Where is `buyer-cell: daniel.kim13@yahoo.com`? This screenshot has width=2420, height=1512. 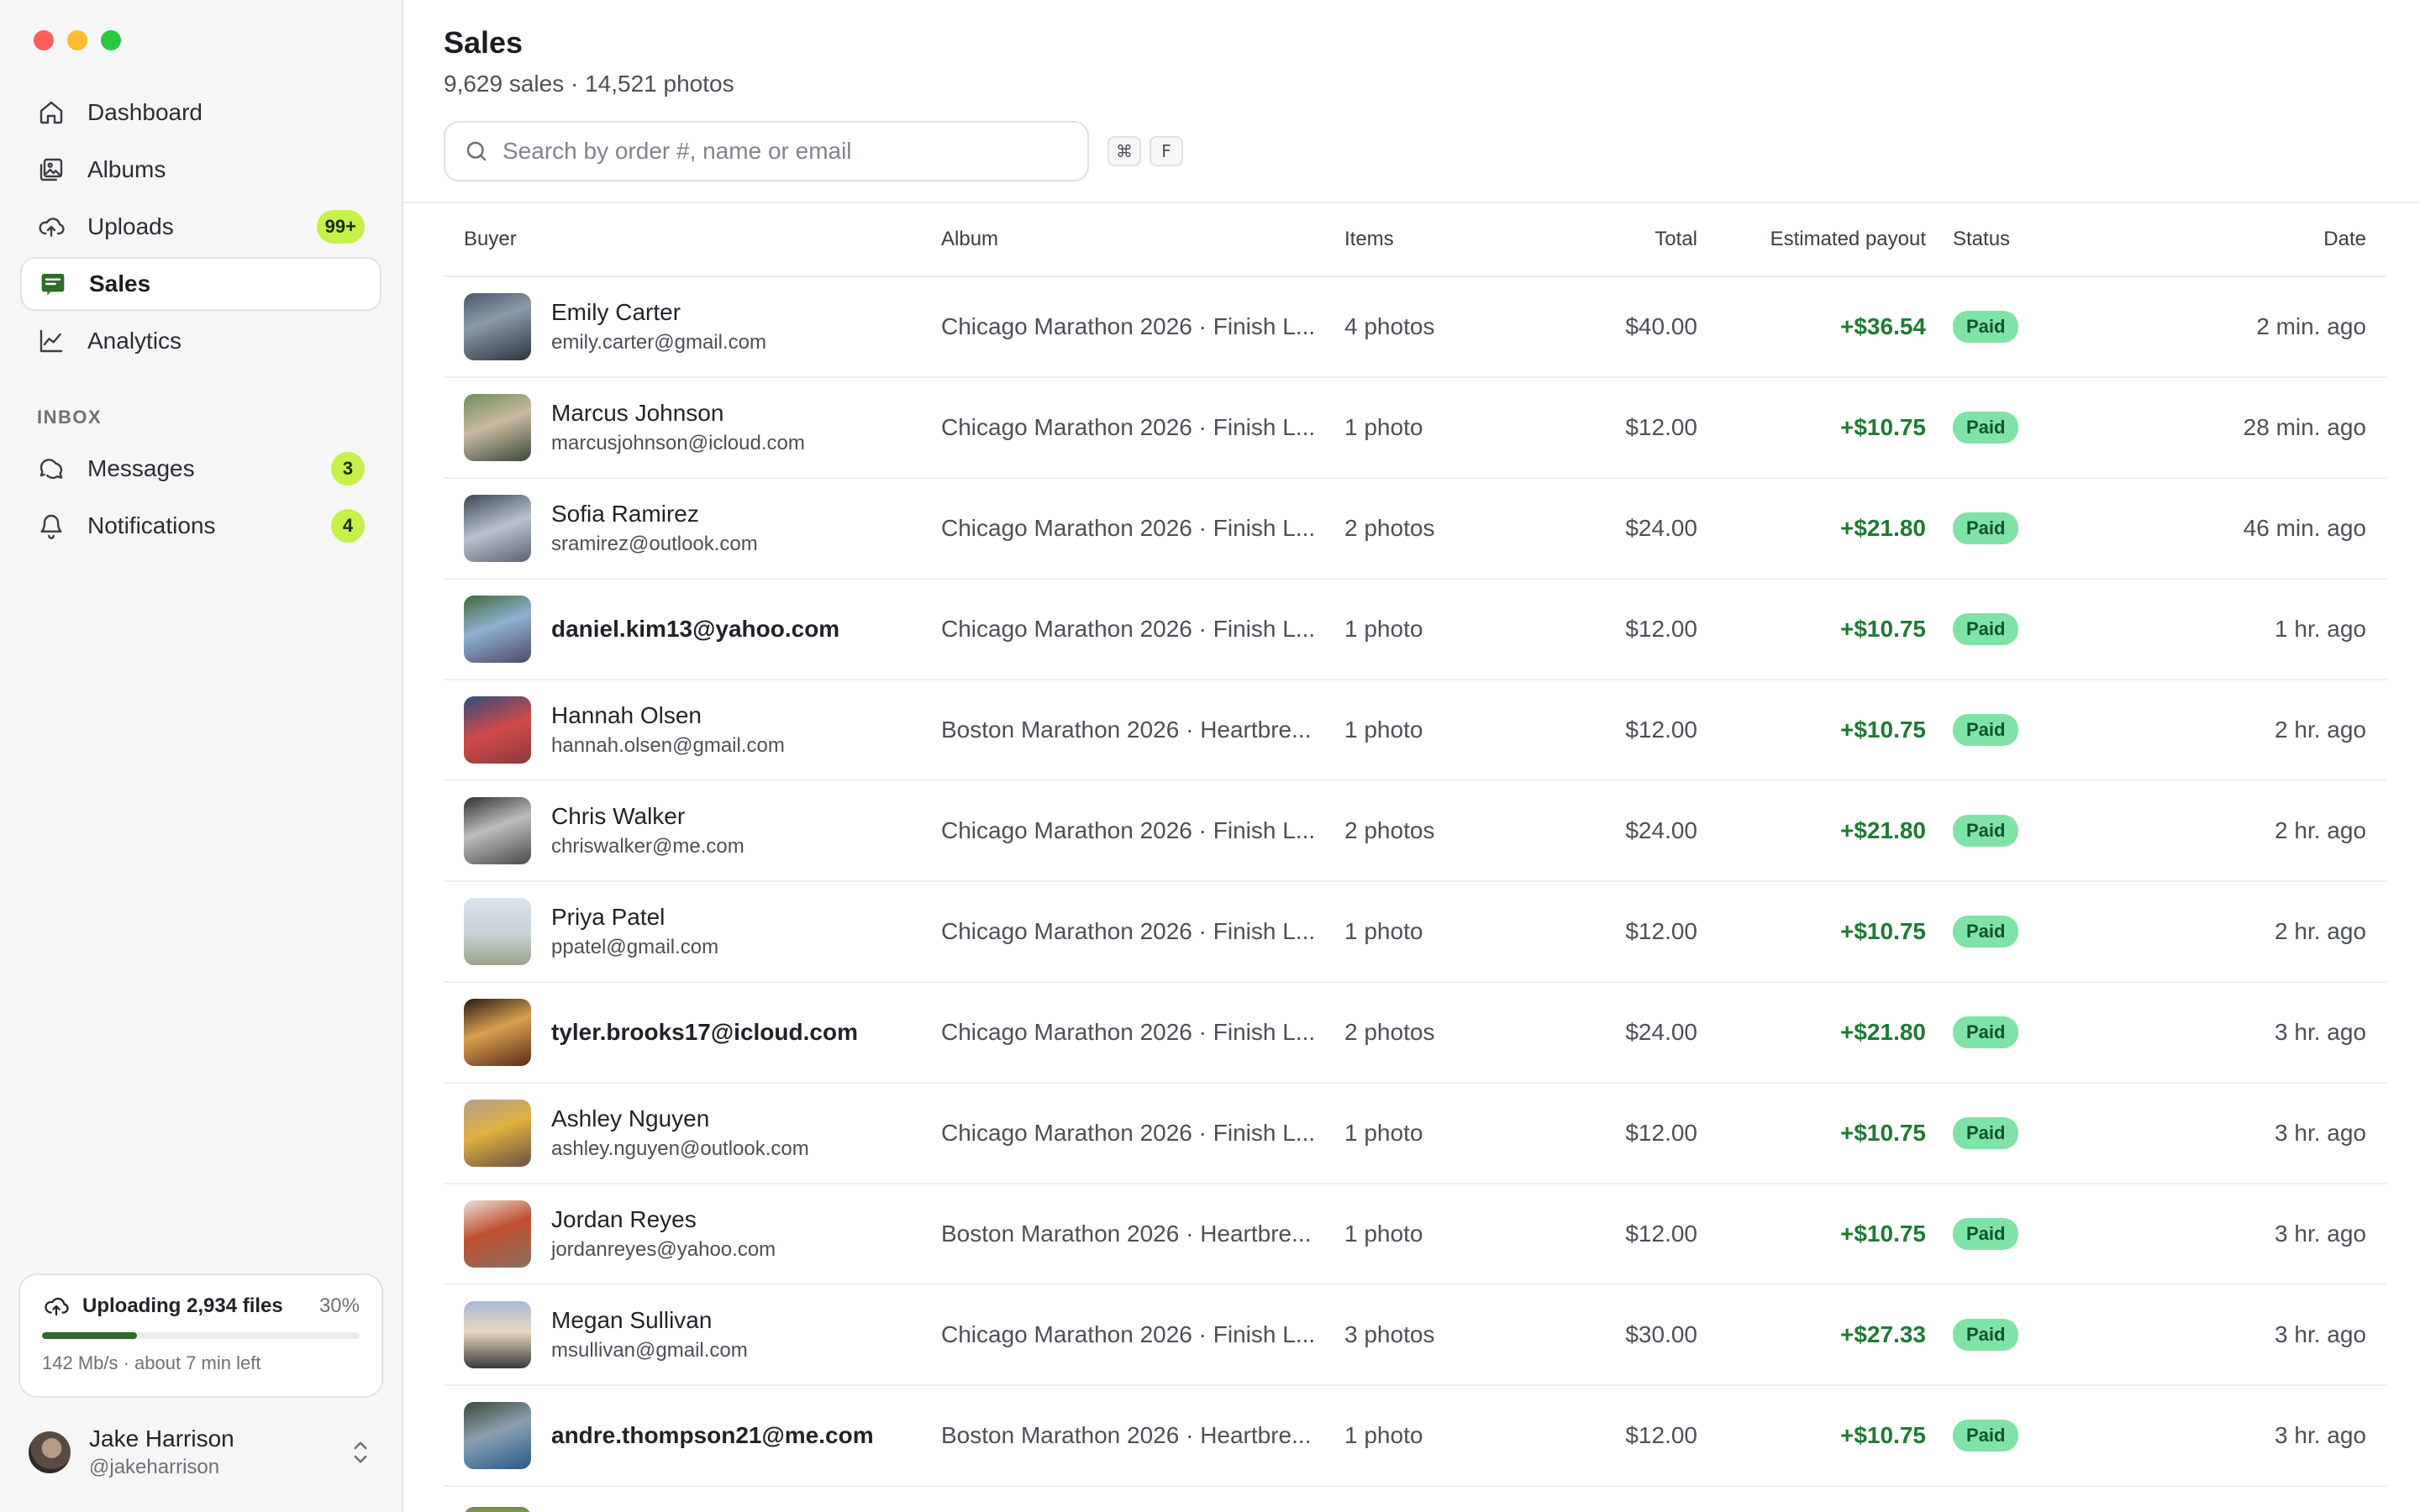 buyer-cell: daniel.kim13@yahoo.com is located at coordinates (692, 629).